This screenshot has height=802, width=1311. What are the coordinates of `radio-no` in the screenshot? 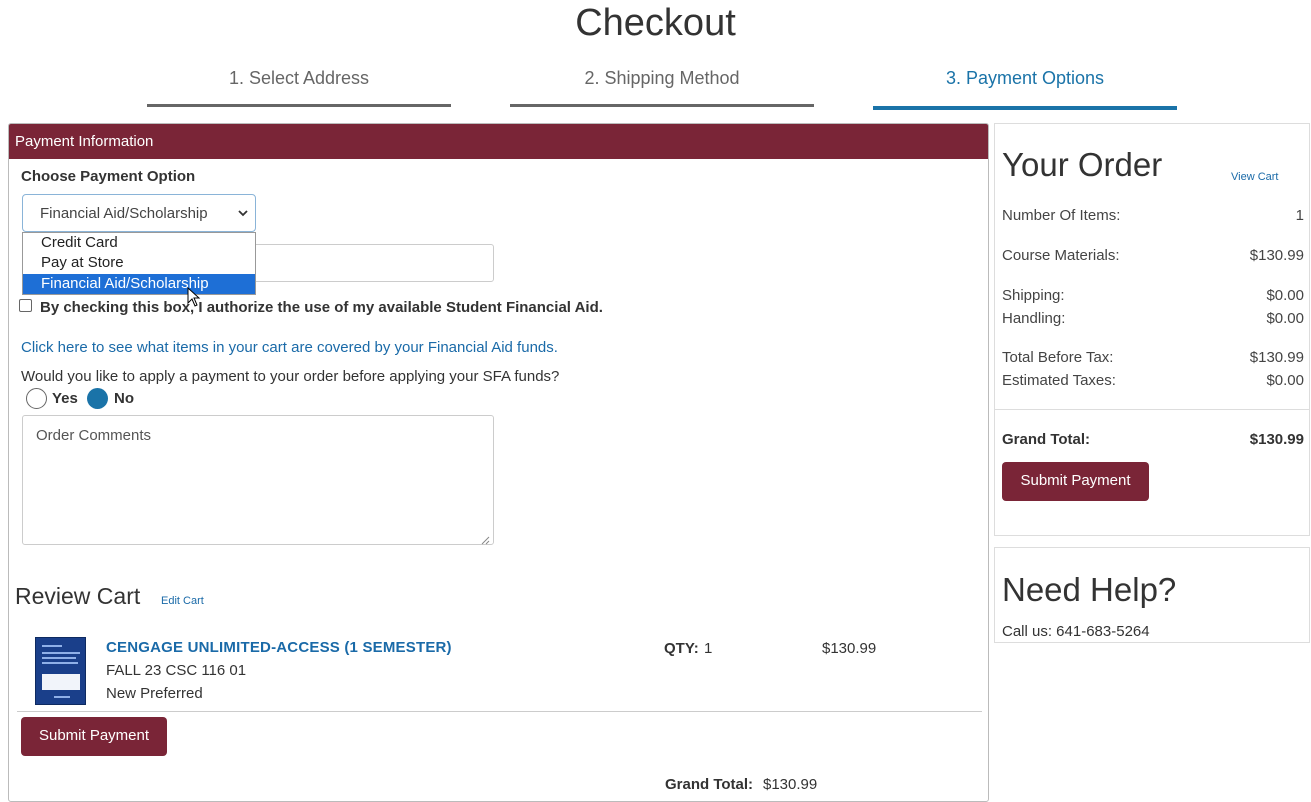 It's located at (97, 398).